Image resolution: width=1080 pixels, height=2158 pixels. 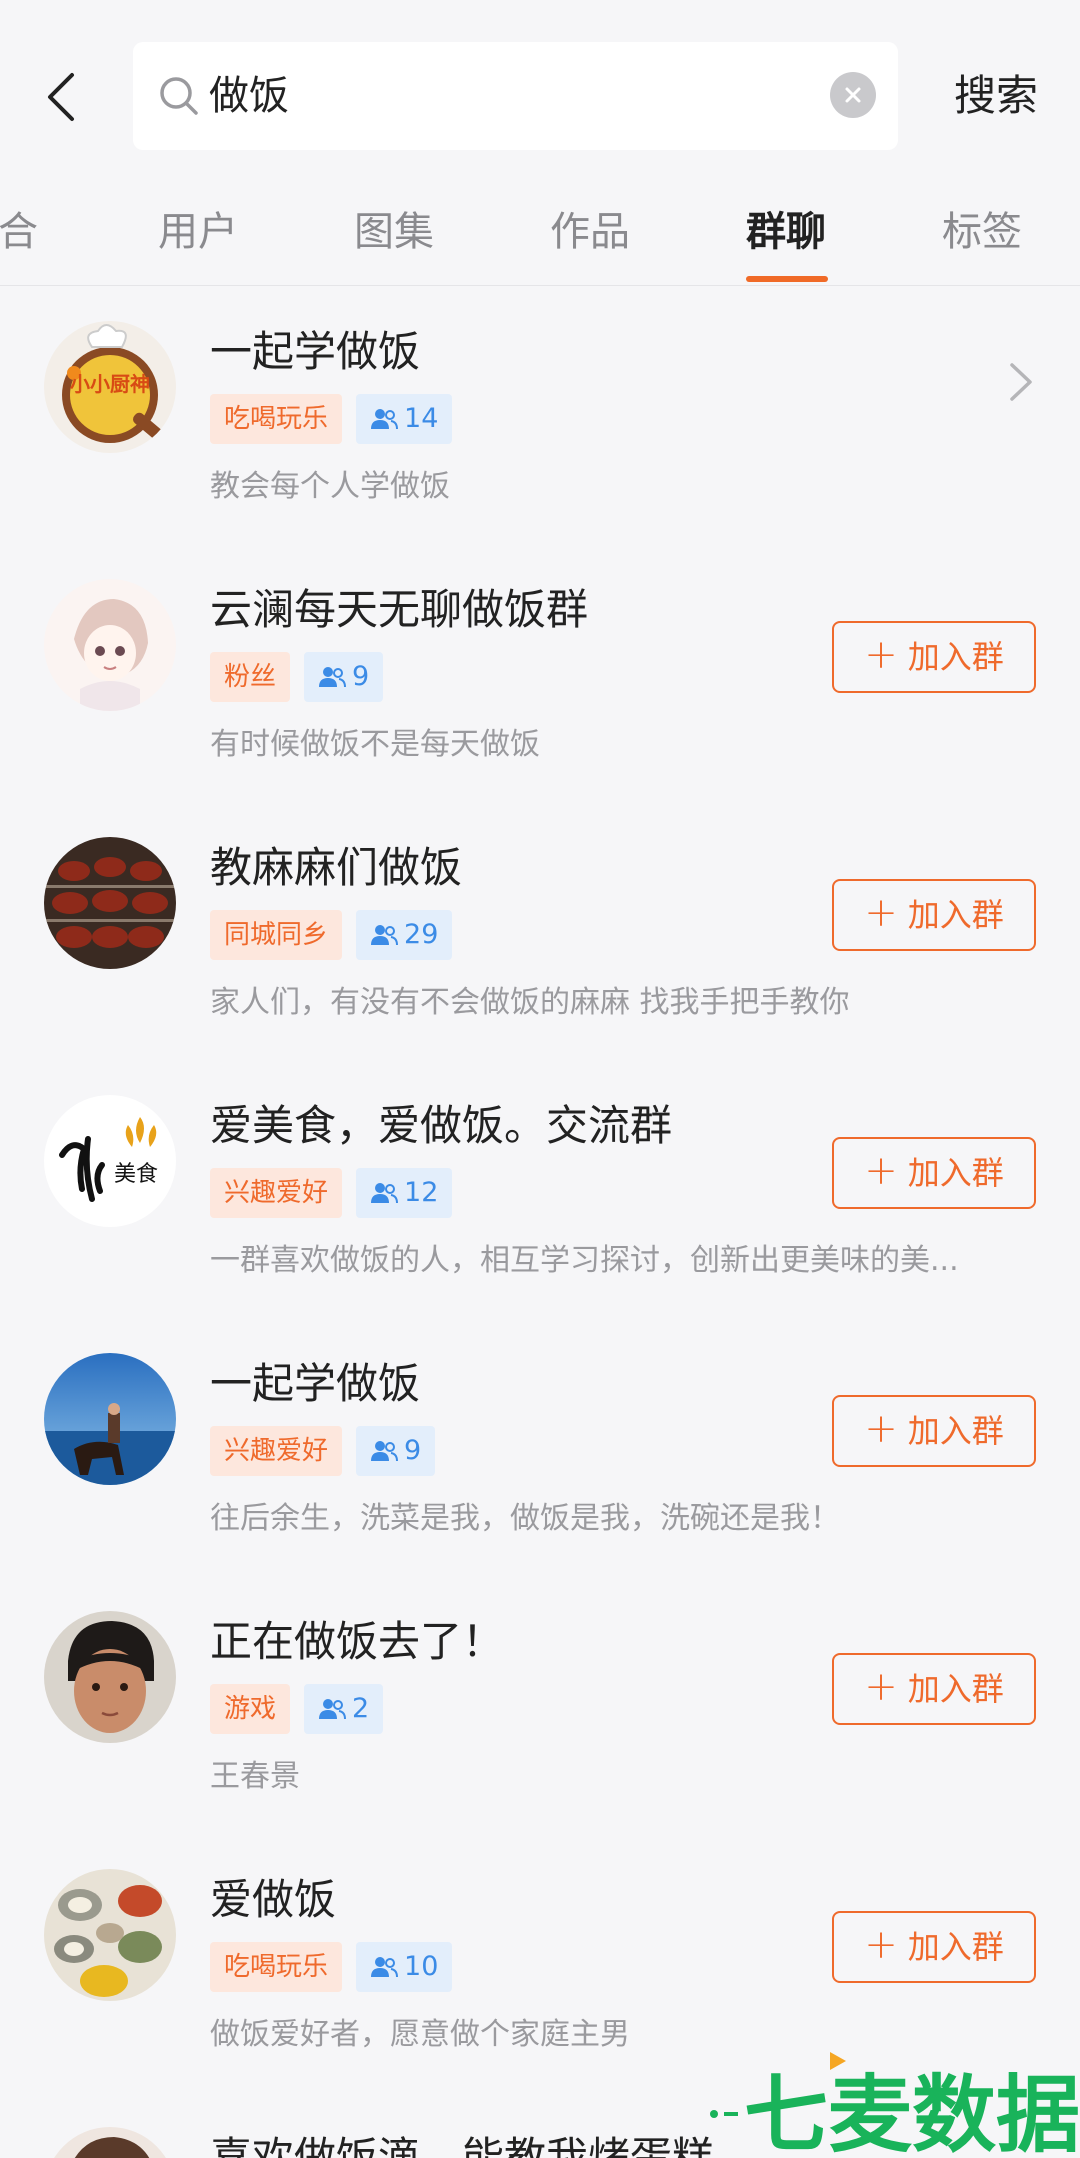 I want to click on tab-works: 作品, so click(x=590, y=232).